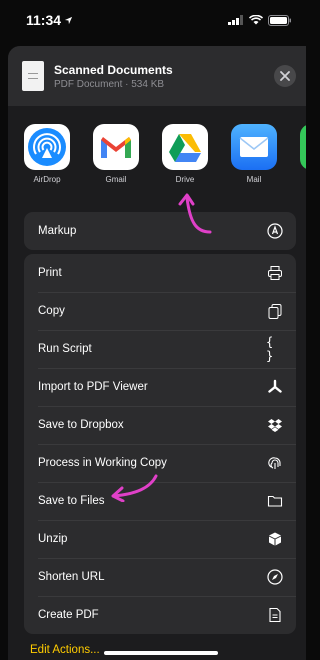 This screenshot has height=660, width=320. I want to click on action-label: Unzip, so click(53, 539).